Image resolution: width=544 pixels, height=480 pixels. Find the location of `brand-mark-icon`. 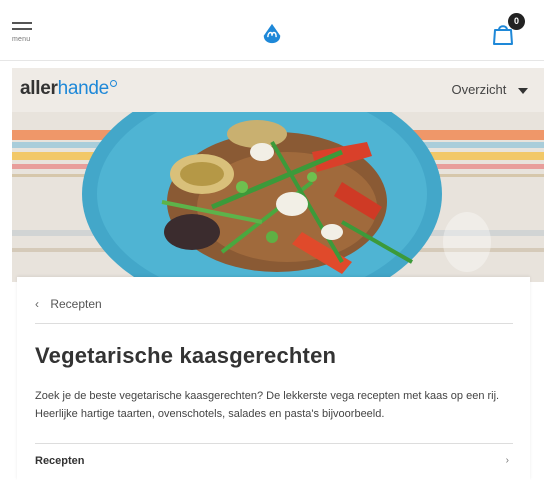

brand-mark-icon is located at coordinates (113, 83).